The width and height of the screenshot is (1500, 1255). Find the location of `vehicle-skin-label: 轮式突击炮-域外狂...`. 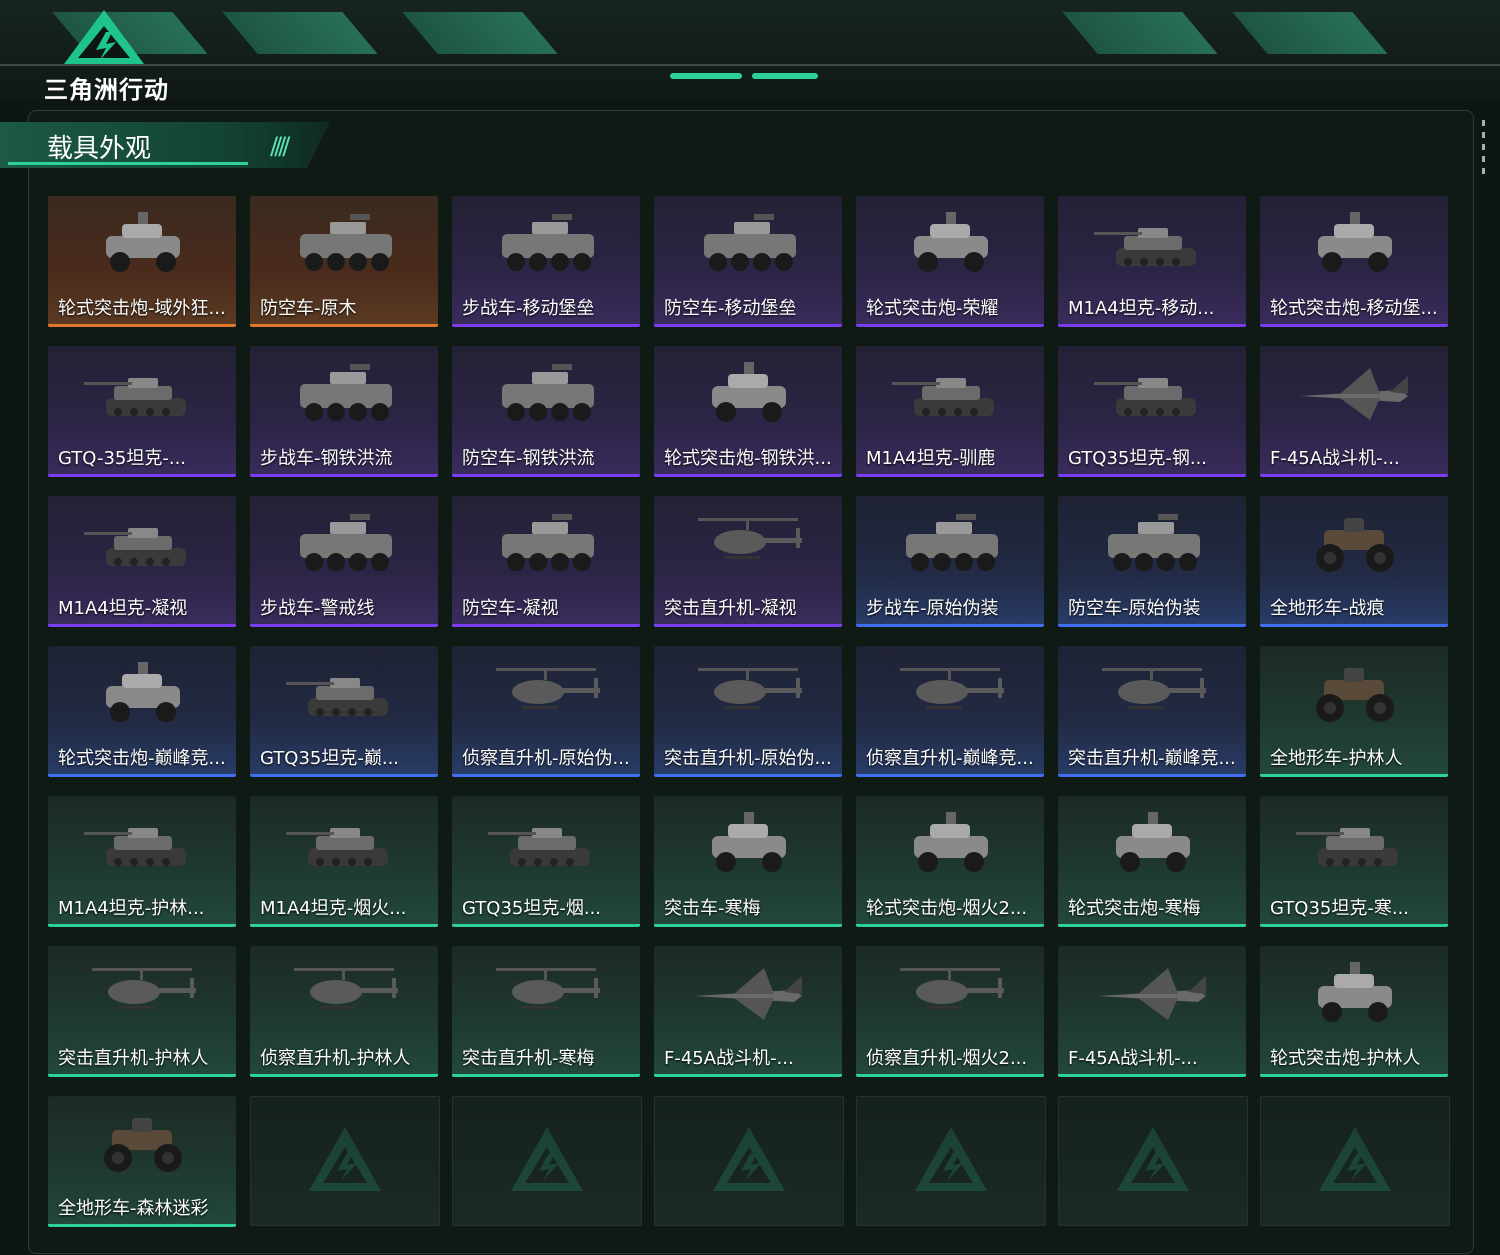

vehicle-skin-label: 轮式突击炮-域外狂... is located at coordinates (142, 308).